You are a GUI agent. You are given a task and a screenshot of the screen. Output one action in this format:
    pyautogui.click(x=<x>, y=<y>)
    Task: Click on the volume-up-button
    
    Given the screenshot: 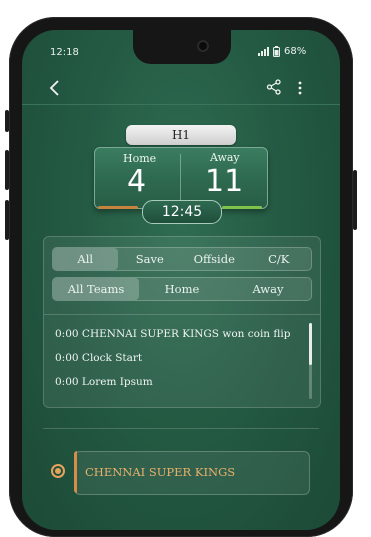 What is the action you would take?
    pyautogui.click(x=7, y=170)
    